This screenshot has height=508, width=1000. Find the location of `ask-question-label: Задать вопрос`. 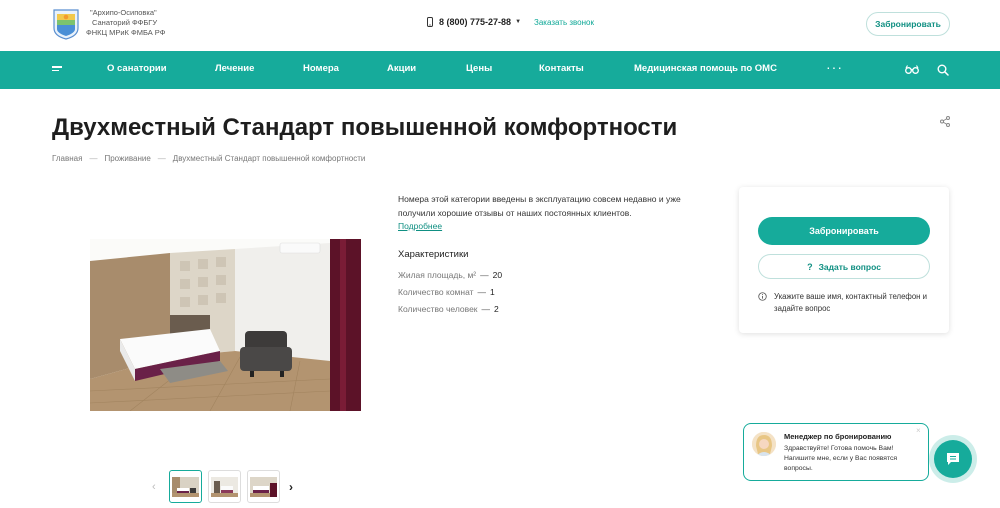

ask-question-label: Задать вопрос is located at coordinates (849, 266).